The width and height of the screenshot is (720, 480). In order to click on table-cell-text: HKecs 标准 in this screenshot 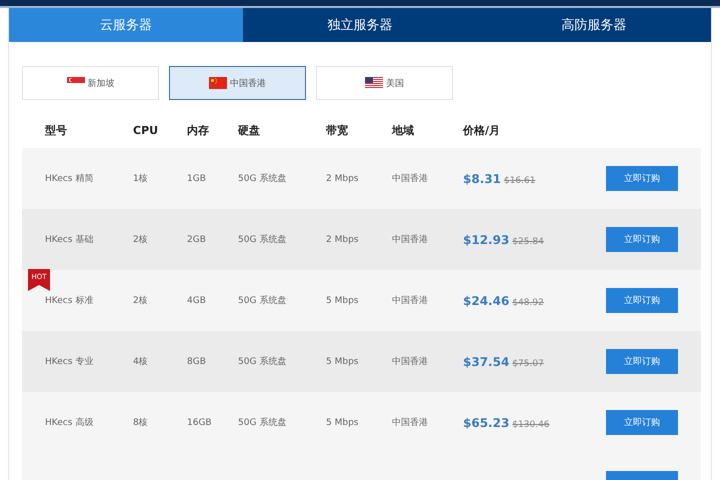, I will do `click(69, 300)`.